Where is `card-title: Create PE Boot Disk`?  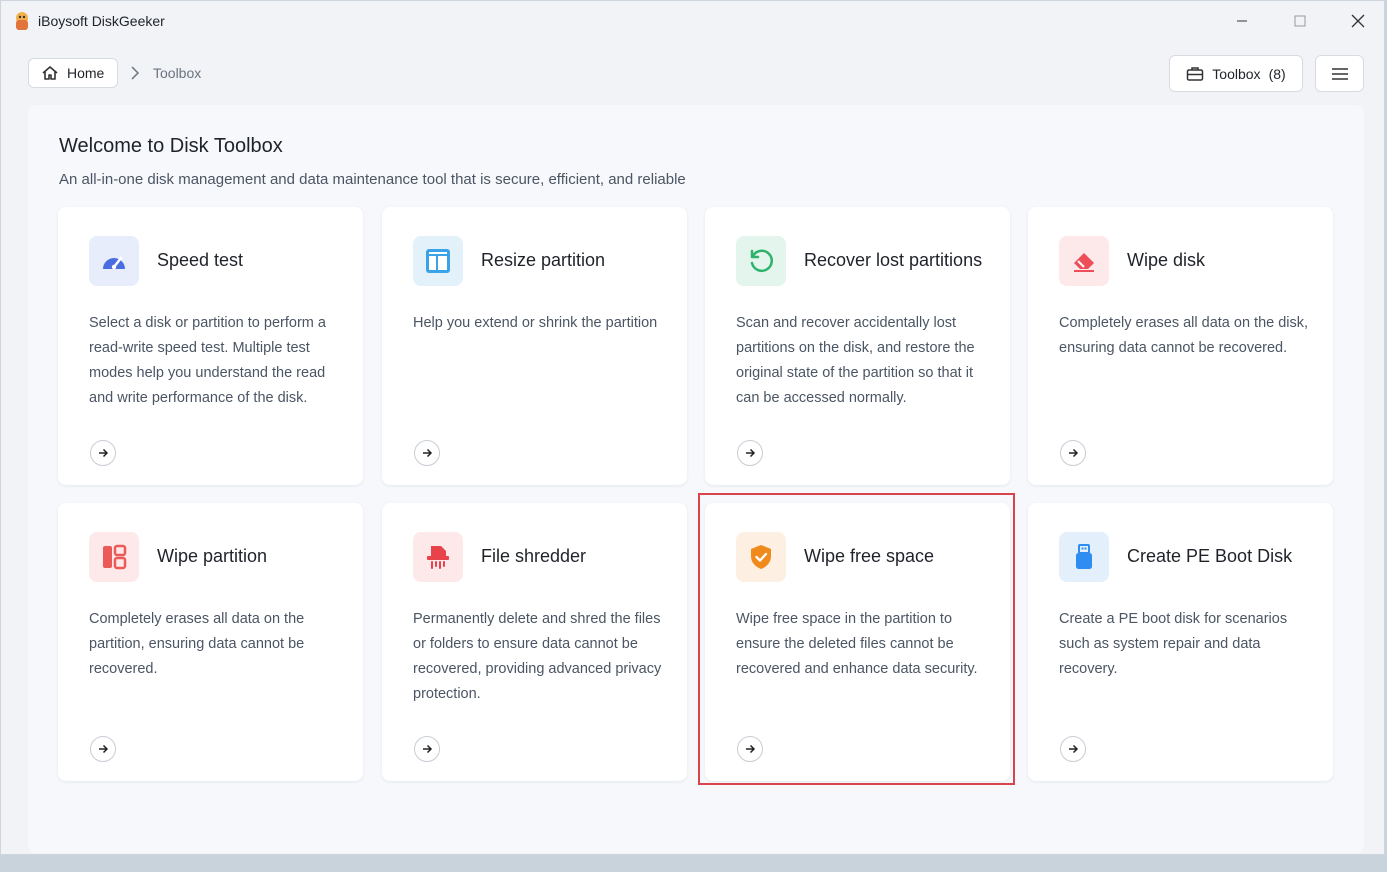
card-title: Create PE Boot Disk is located at coordinates (1210, 556).